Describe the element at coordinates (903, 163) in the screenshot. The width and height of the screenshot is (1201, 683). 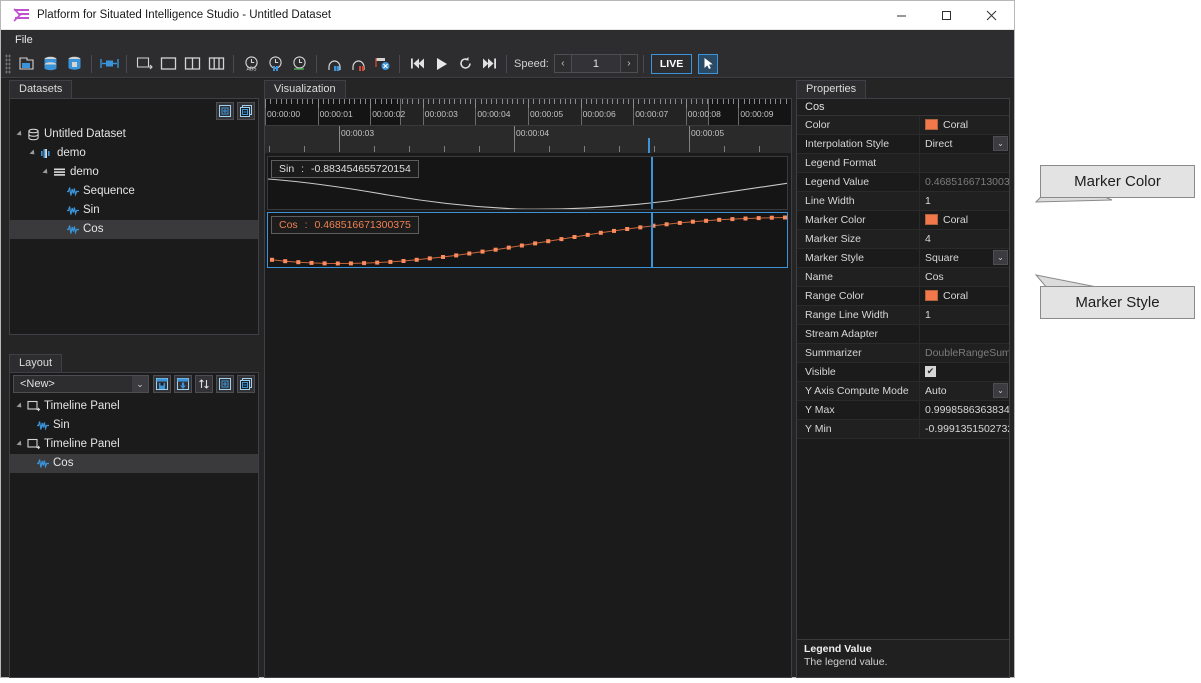
I see `property-row: Legend Format` at that location.